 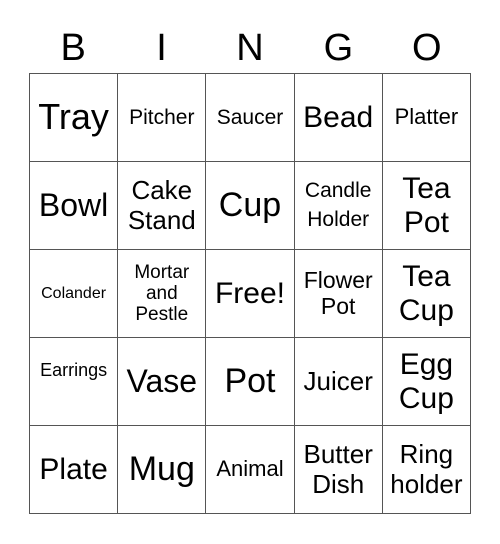 What do you see at coordinates (338, 470) in the screenshot?
I see `bingo-cell: Butter Dish` at bounding box center [338, 470].